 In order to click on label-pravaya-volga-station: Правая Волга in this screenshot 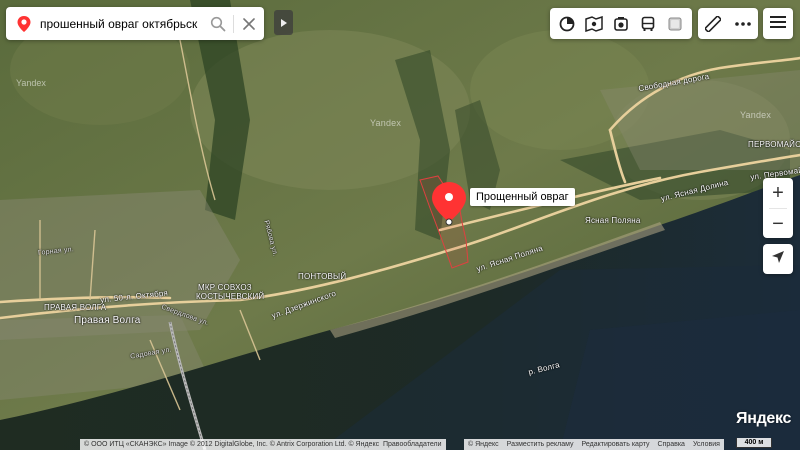, I will do `click(107, 320)`.